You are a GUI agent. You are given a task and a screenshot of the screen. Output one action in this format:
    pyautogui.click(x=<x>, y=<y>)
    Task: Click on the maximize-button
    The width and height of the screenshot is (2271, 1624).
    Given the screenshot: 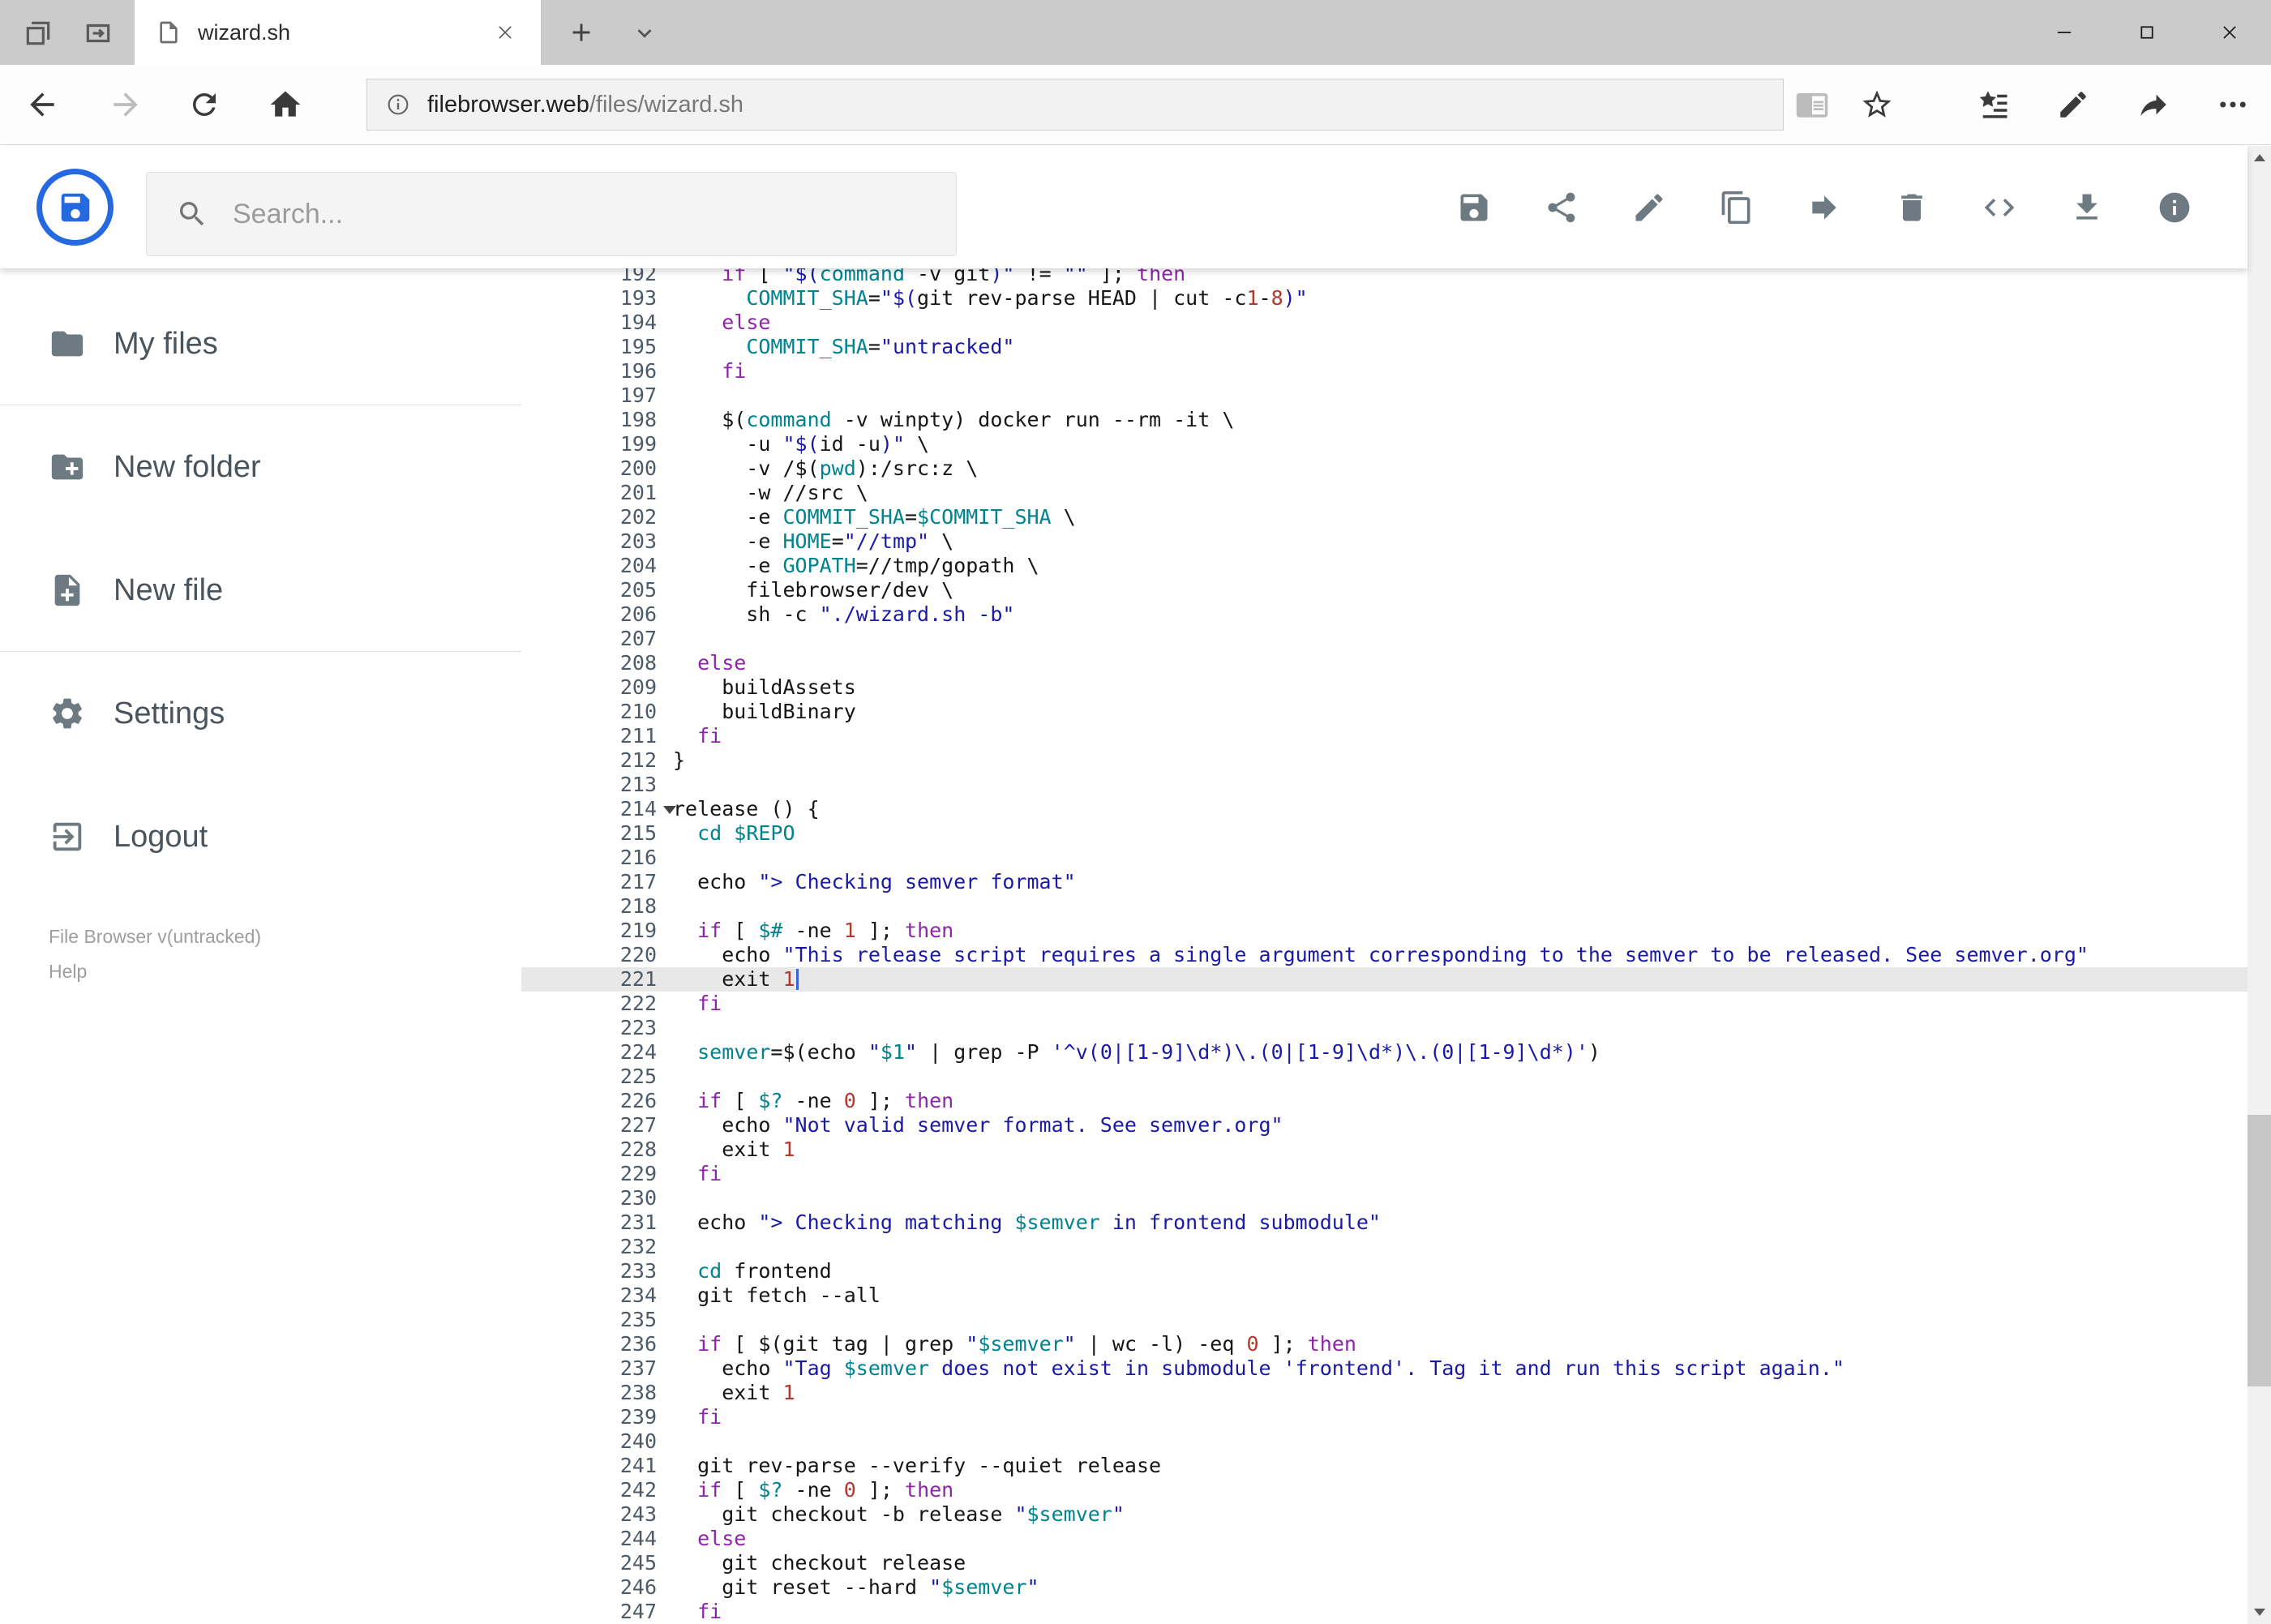 What is the action you would take?
    pyautogui.click(x=2147, y=33)
    